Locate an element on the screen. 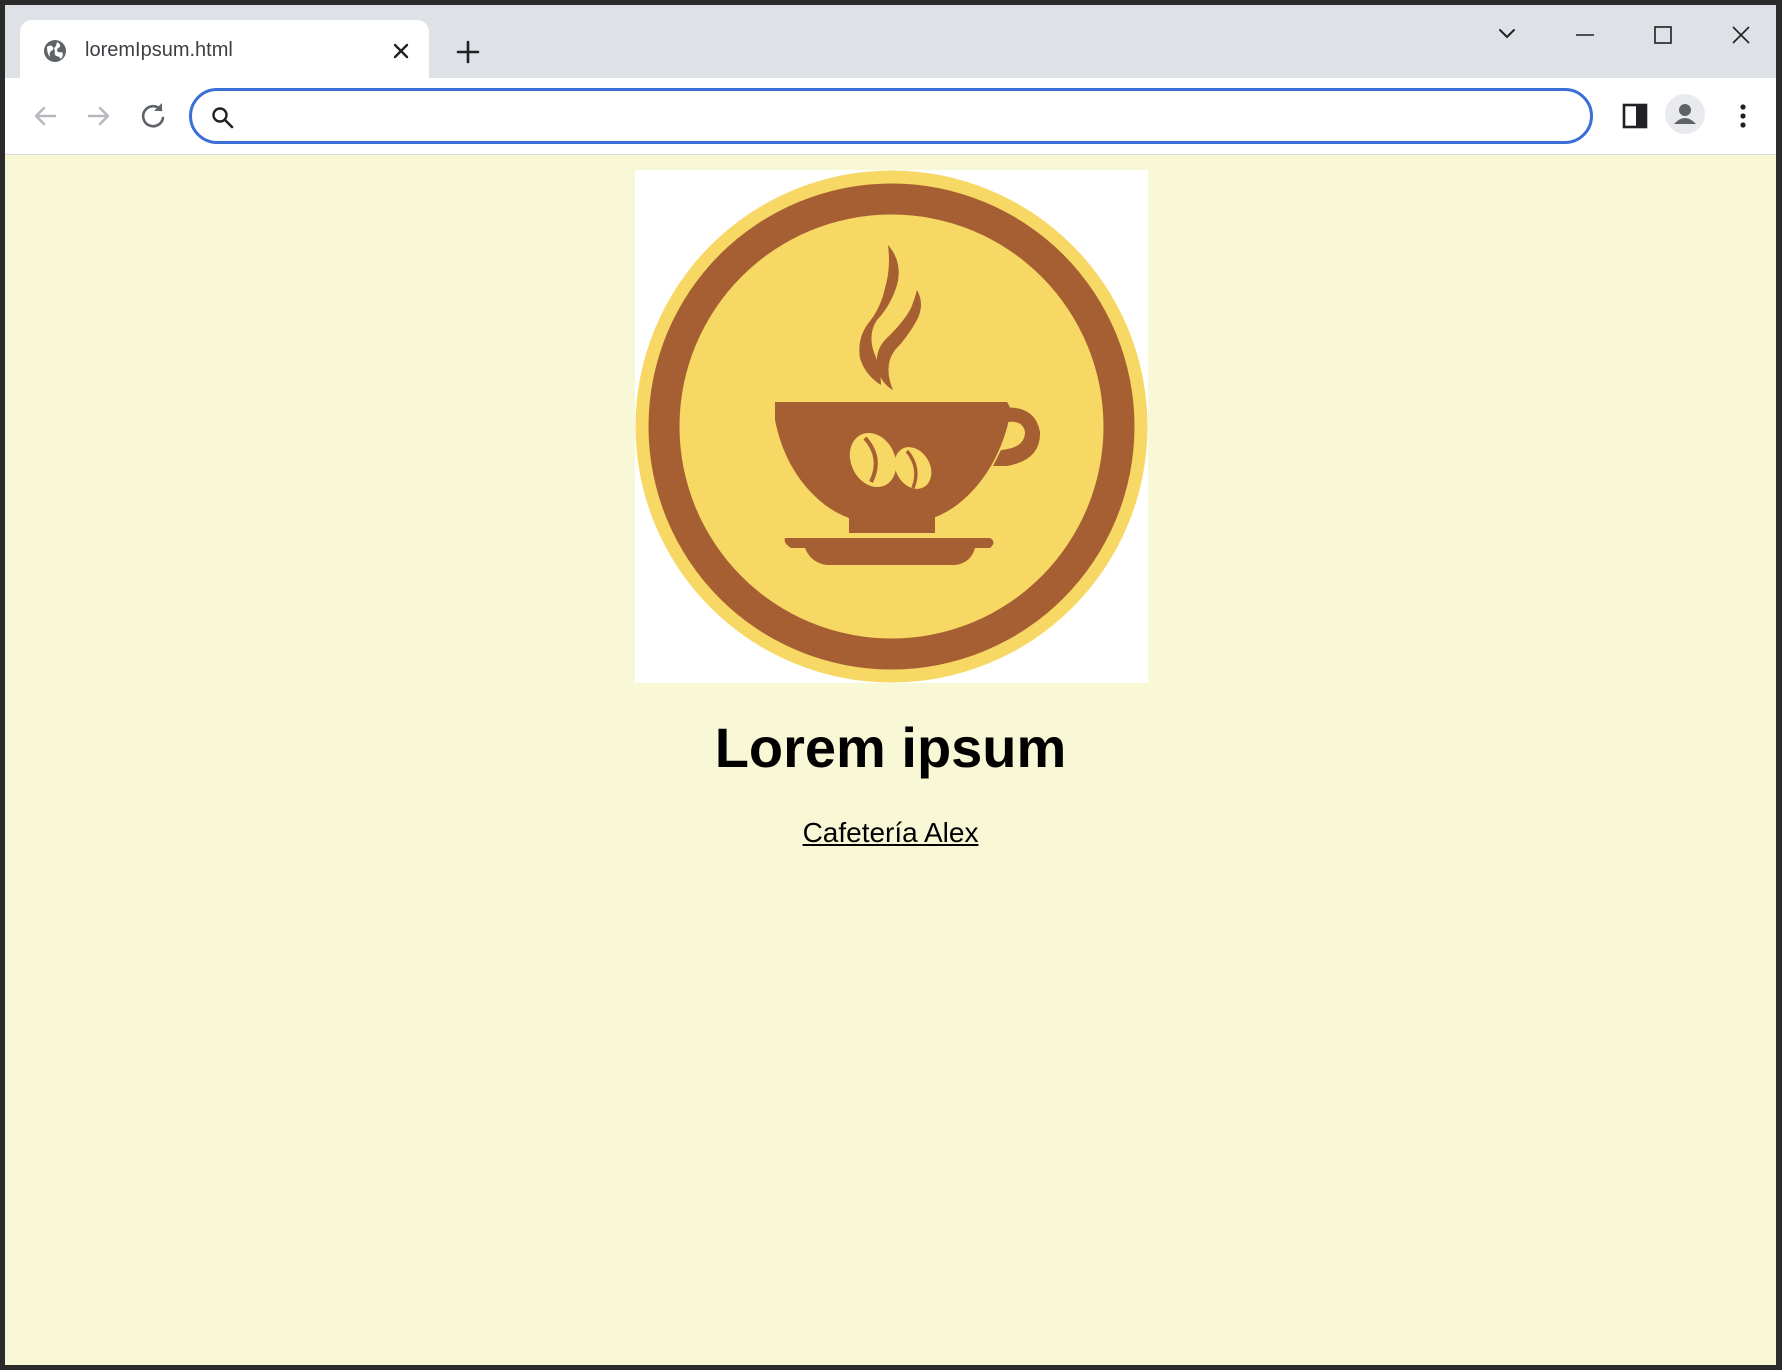 Image resolution: width=1782 pixels, height=1370 pixels. side-panel-icon is located at coordinates (1635, 116).